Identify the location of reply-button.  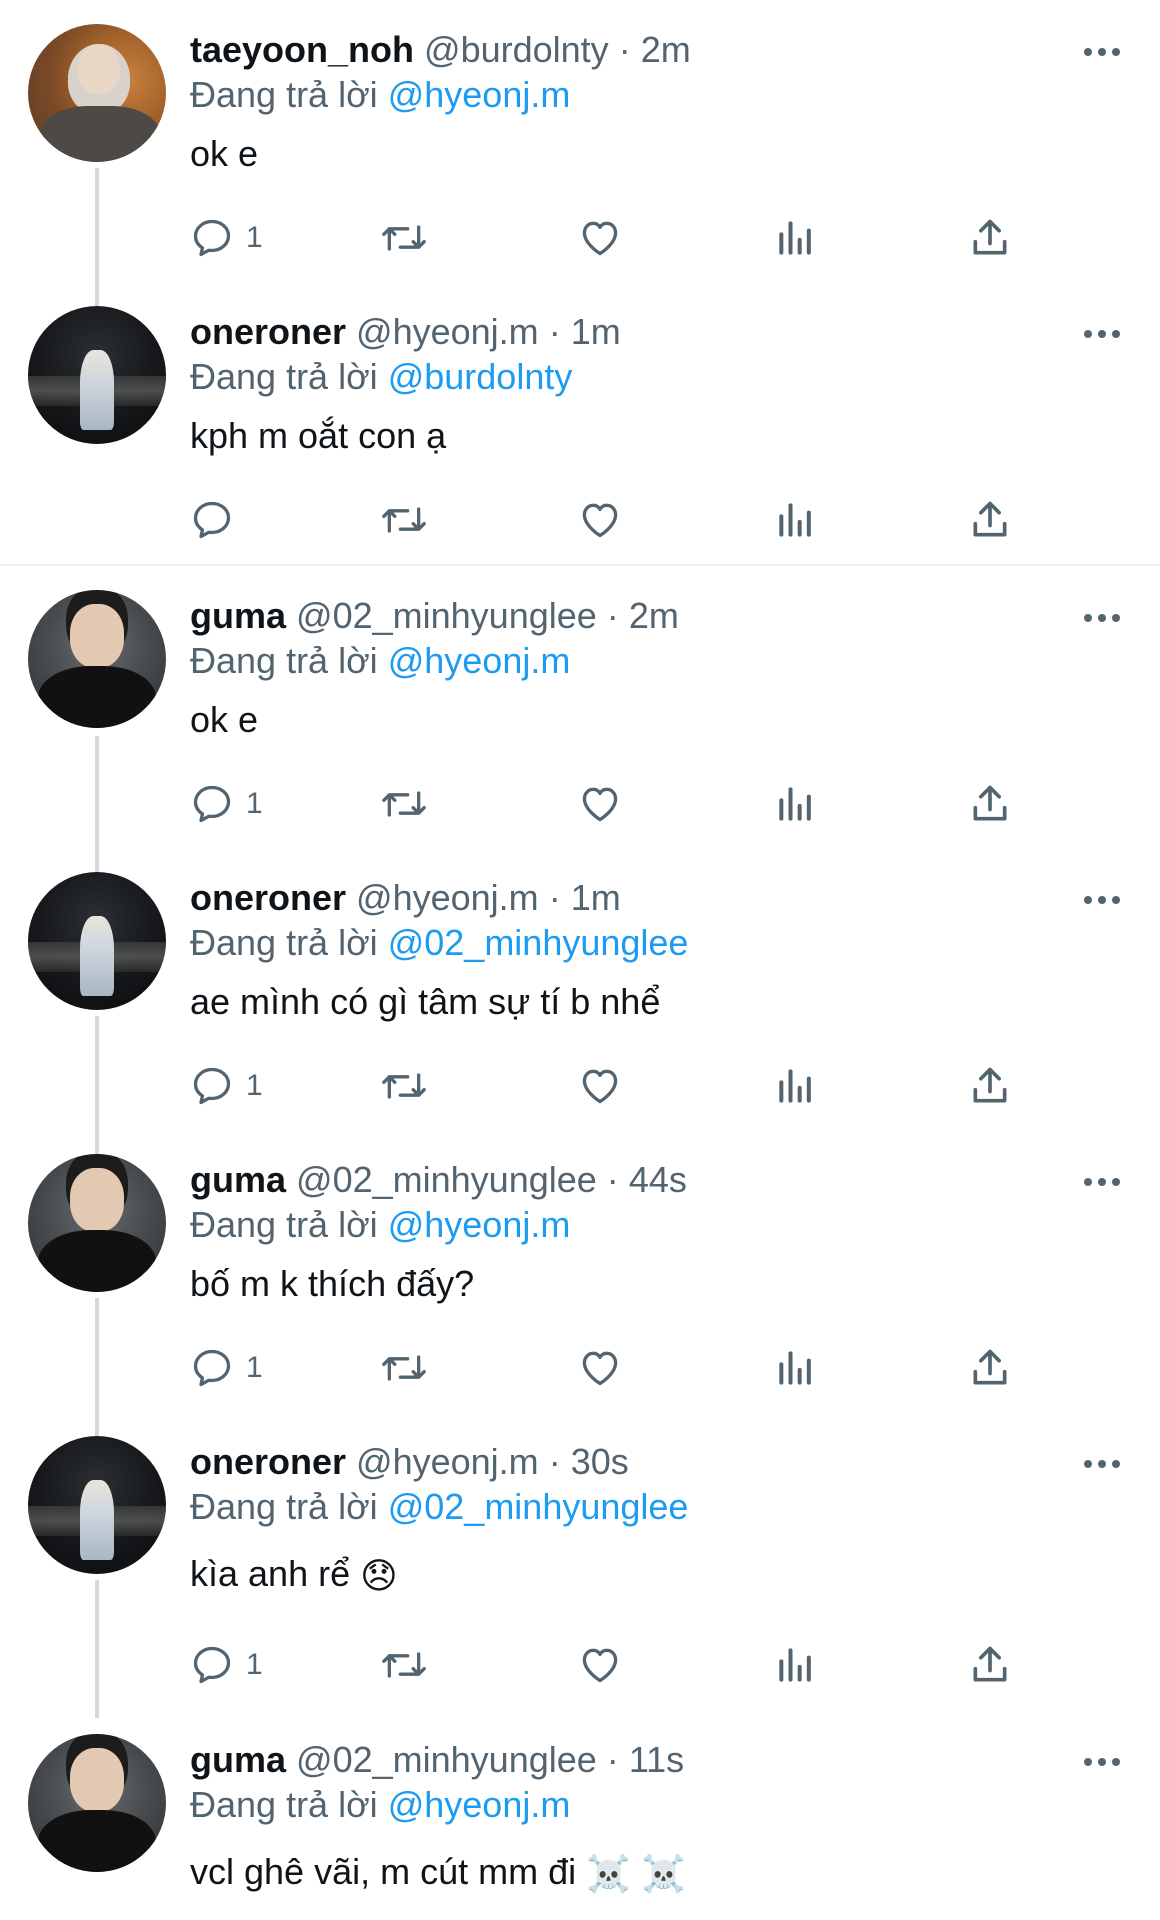
(218, 520).